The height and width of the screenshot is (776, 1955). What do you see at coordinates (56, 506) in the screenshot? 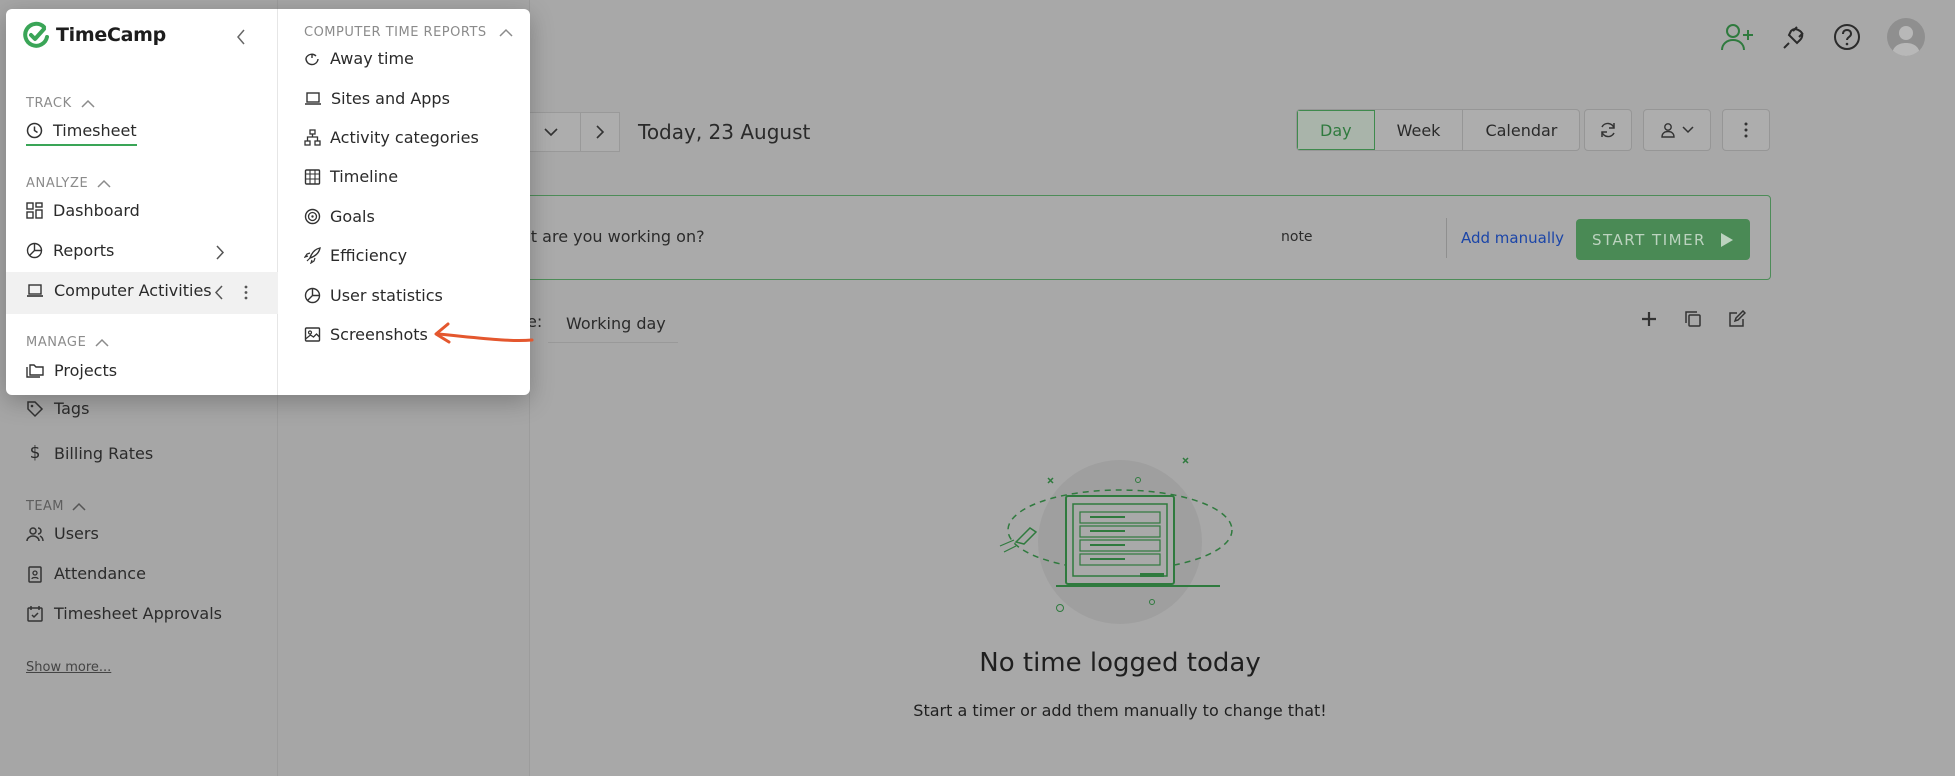
I see `section-team: TEAM` at bounding box center [56, 506].